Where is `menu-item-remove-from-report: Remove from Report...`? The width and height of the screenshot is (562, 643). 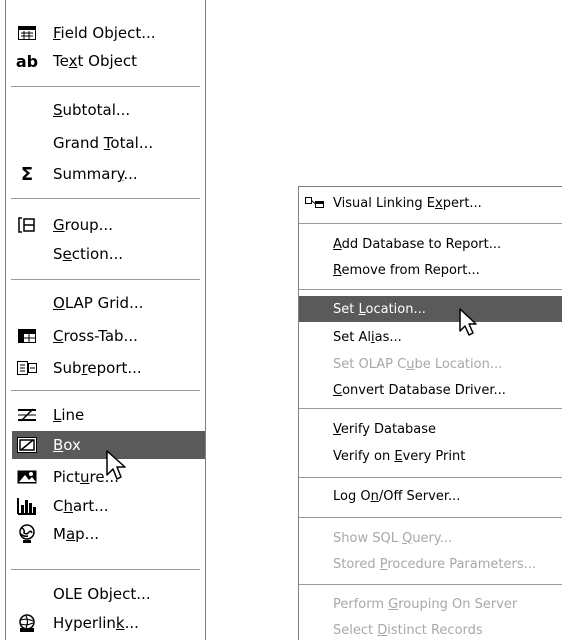
menu-item-remove-from-report: Remove from Report... is located at coordinates (430, 270).